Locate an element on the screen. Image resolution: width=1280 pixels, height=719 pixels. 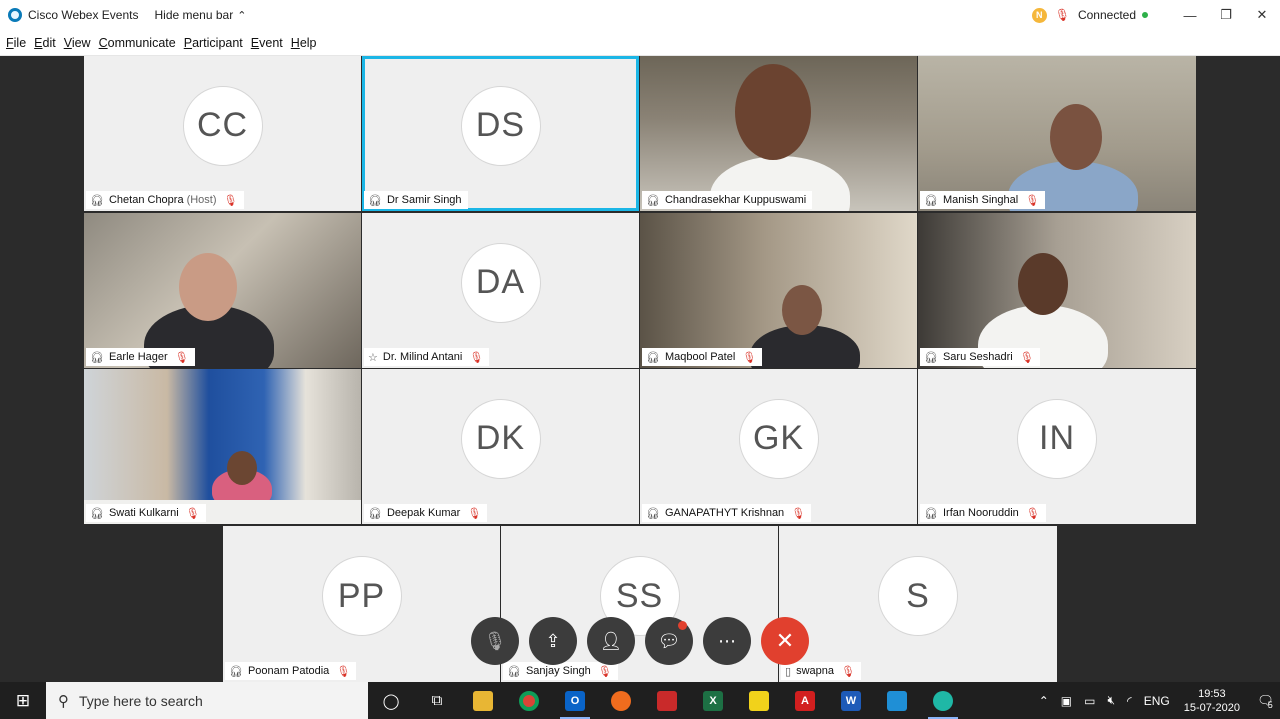
leave-meeting-button: ✕ is located at coordinates (785, 641).